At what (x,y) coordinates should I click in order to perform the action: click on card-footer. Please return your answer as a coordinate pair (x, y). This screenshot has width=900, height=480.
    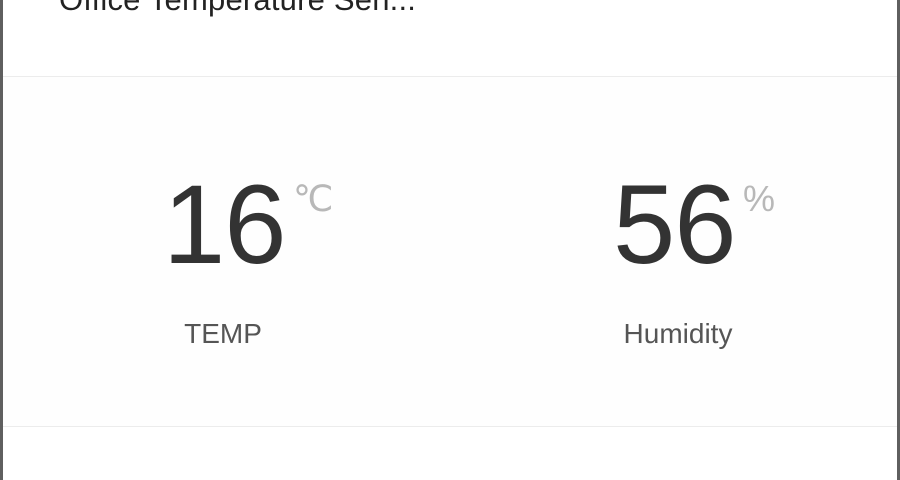
    Looking at the image, I should click on (450, 453).